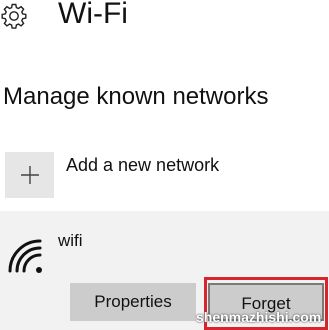 The image size is (329, 330). Describe the element at coordinates (14, 16) in the screenshot. I see `gear-icon` at that location.